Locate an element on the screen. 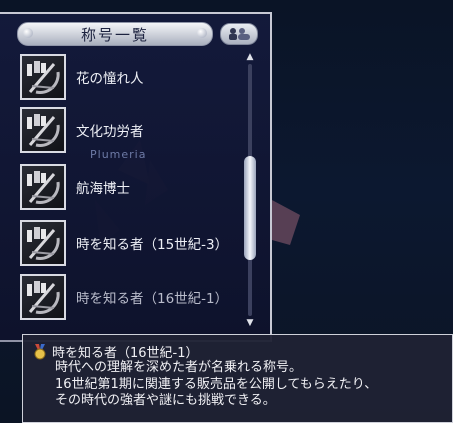 The image size is (453, 423). list-item: 花の憧れ人 is located at coordinates (130, 77).